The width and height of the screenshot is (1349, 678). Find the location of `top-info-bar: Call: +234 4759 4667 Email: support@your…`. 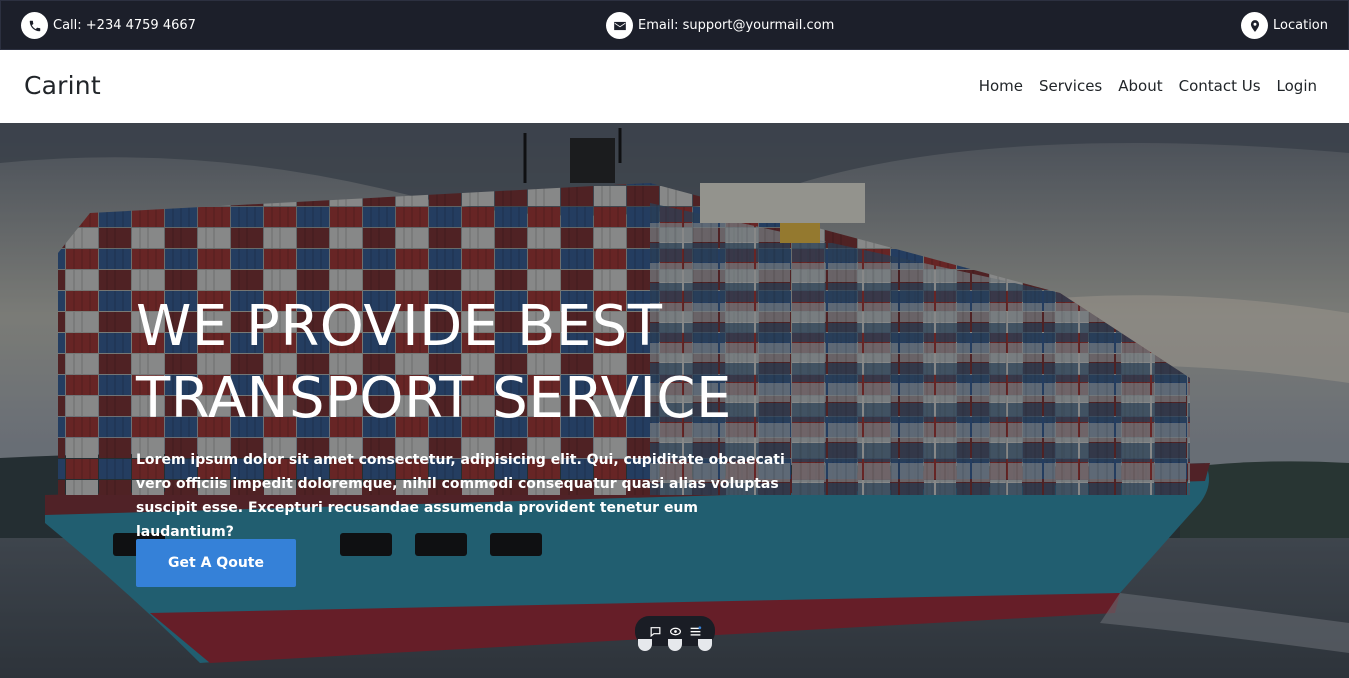

top-info-bar: Call: +234 4759 4667 Email: support@your… is located at coordinates (674, 25).